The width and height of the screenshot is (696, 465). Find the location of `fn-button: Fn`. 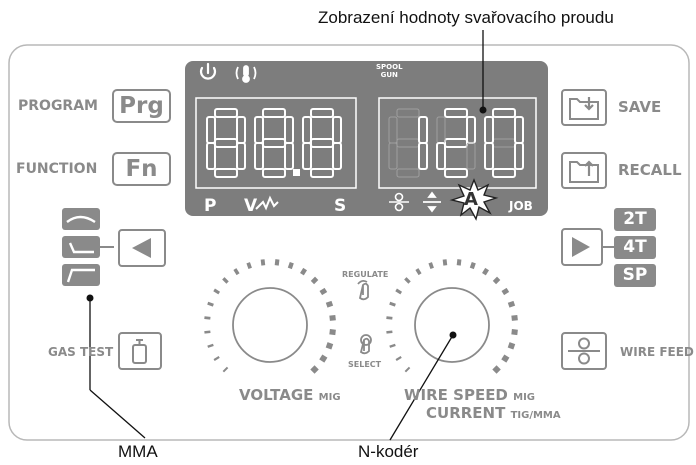

fn-button: Fn is located at coordinates (141, 169).